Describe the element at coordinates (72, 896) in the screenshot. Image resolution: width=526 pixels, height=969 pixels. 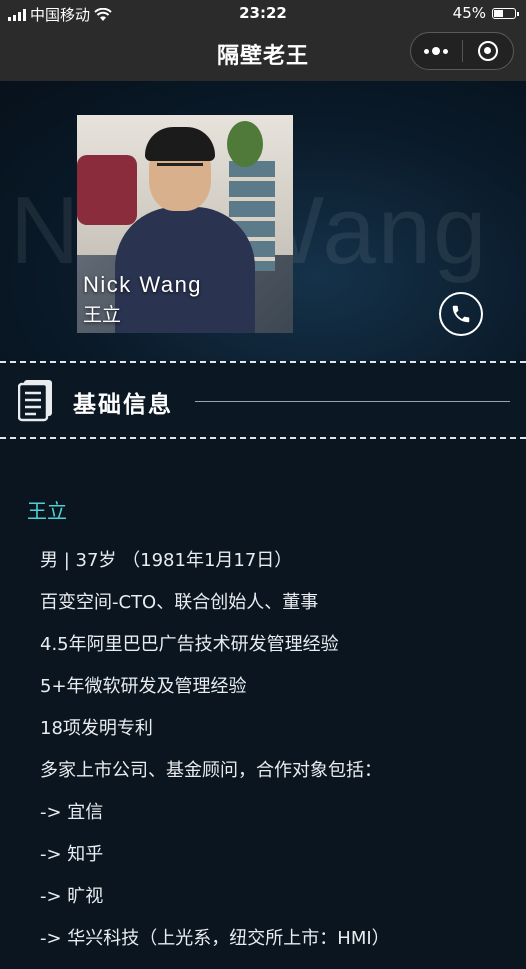
I see `info-line: -> 旷视` at that location.